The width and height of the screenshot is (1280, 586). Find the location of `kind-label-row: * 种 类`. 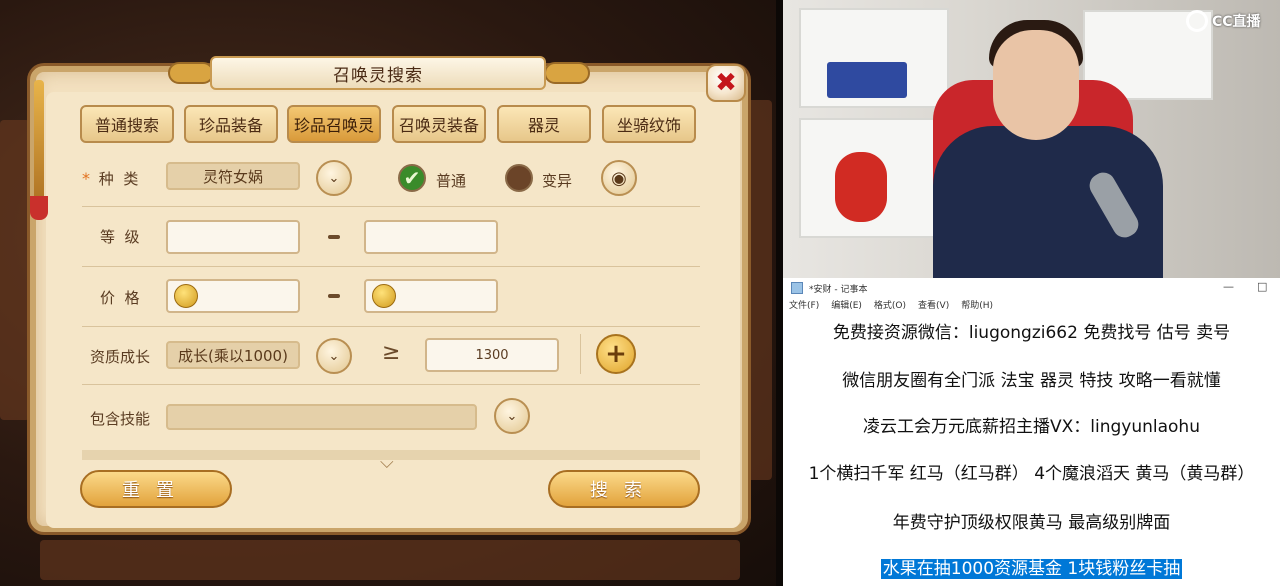

kind-label-row: * 种 类 is located at coordinates (110, 178).